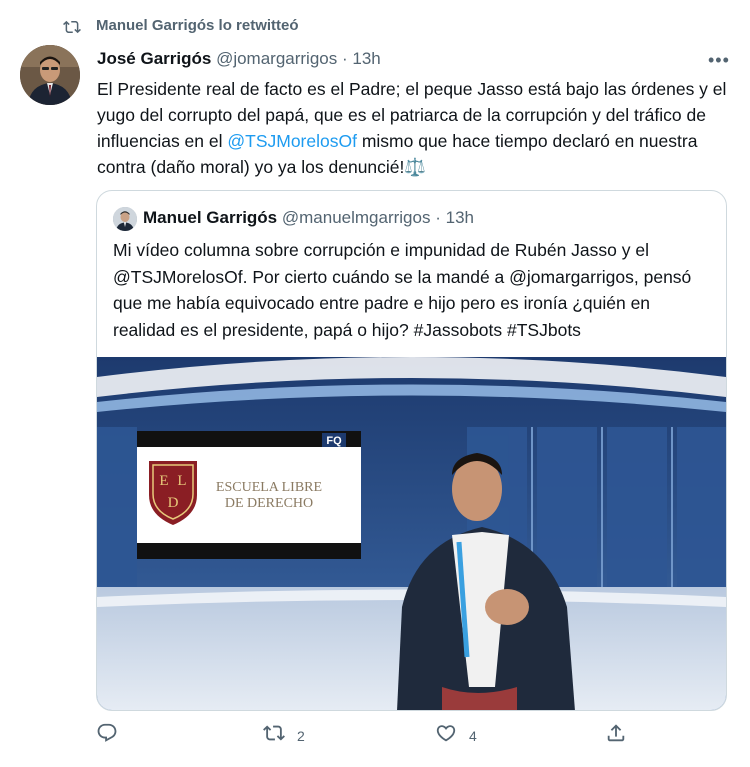 The height and width of the screenshot is (767, 750). Describe the element at coordinates (292, 141) in the screenshot. I see `mention-link: @TSJMorelosOf` at that location.